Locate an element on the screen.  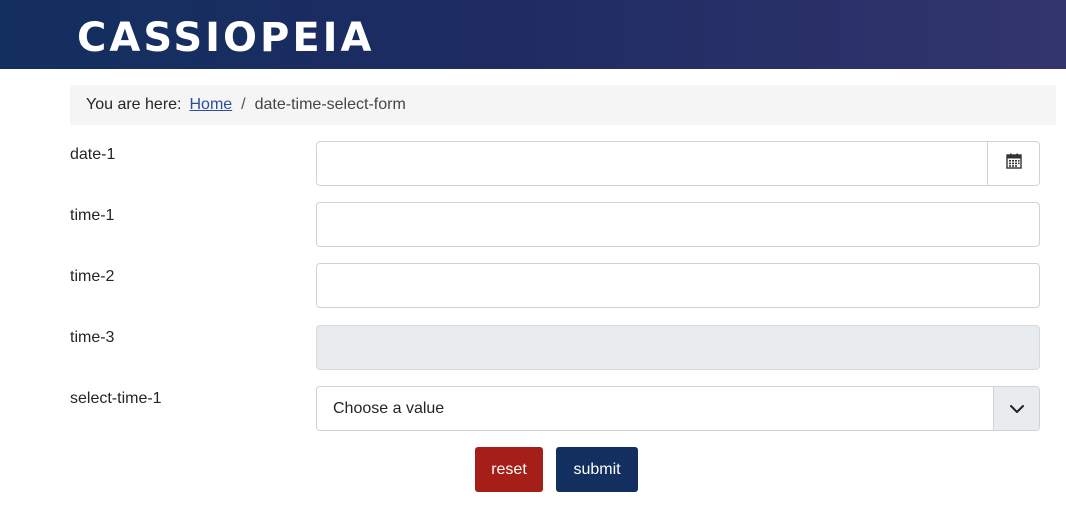
submit-button: submit is located at coordinates (597, 469).